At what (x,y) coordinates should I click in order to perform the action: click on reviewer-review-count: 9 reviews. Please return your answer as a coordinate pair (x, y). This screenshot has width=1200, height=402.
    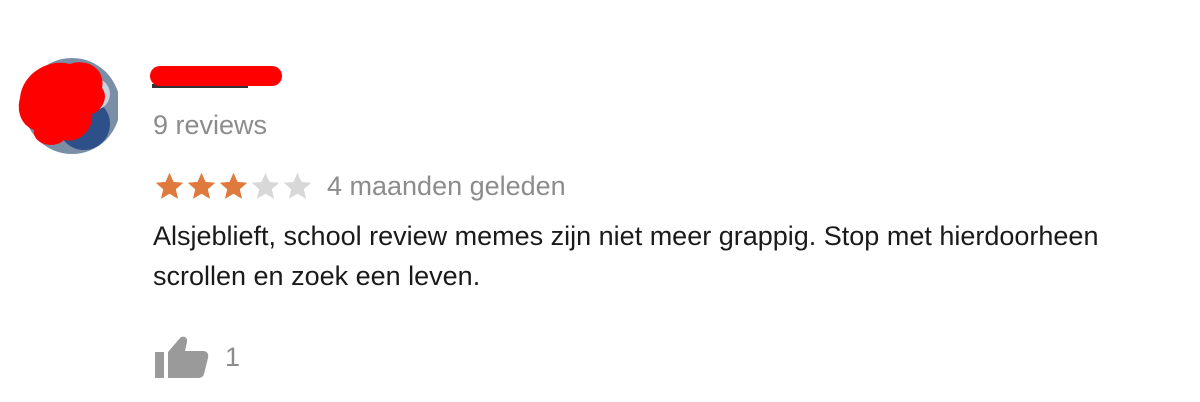
    Looking at the image, I should click on (210, 125).